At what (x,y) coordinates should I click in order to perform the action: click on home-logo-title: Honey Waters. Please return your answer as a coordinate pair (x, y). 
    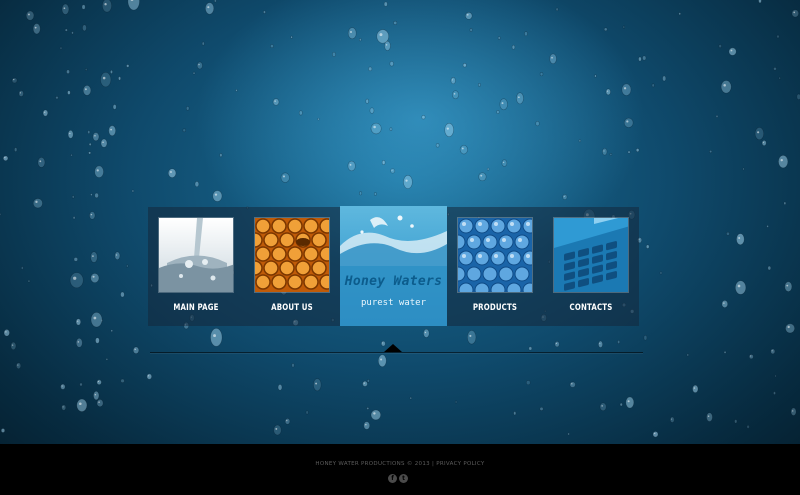
    Looking at the image, I should click on (393, 281).